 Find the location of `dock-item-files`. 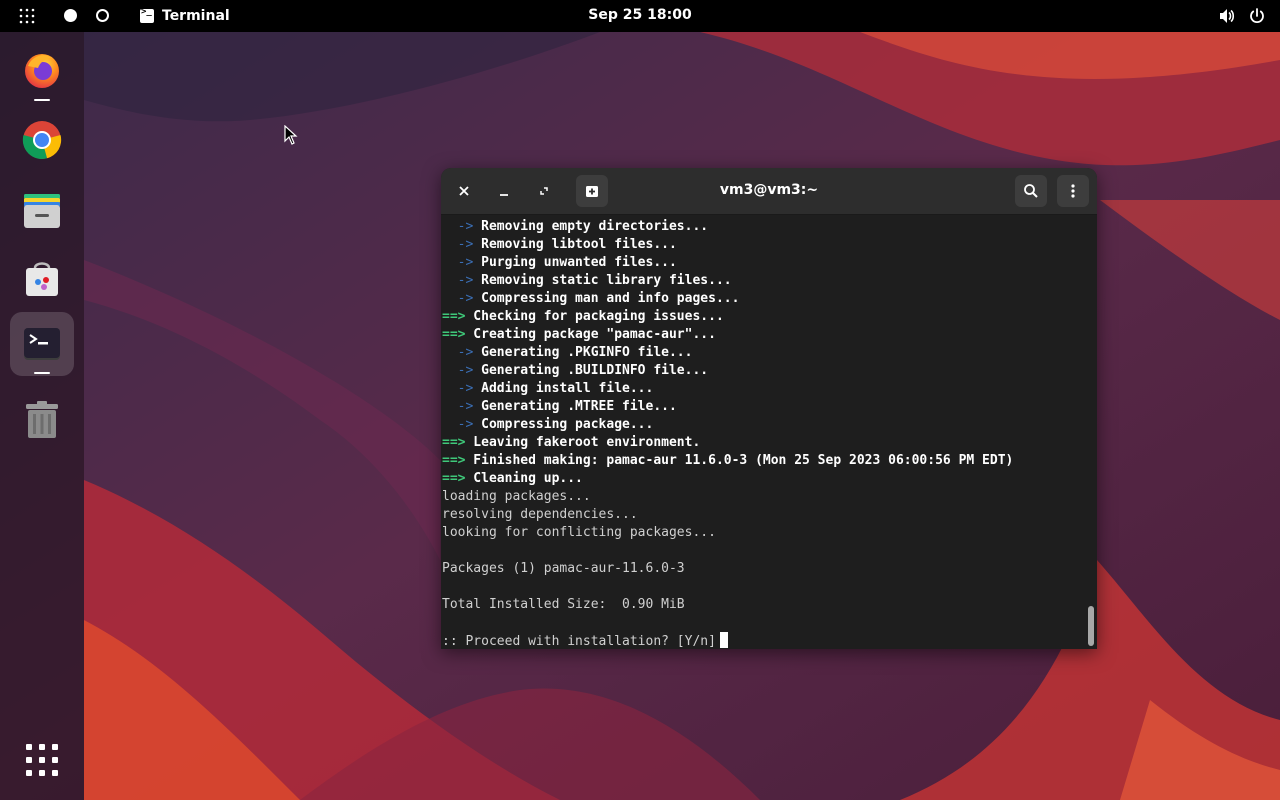

dock-item-files is located at coordinates (42, 210).